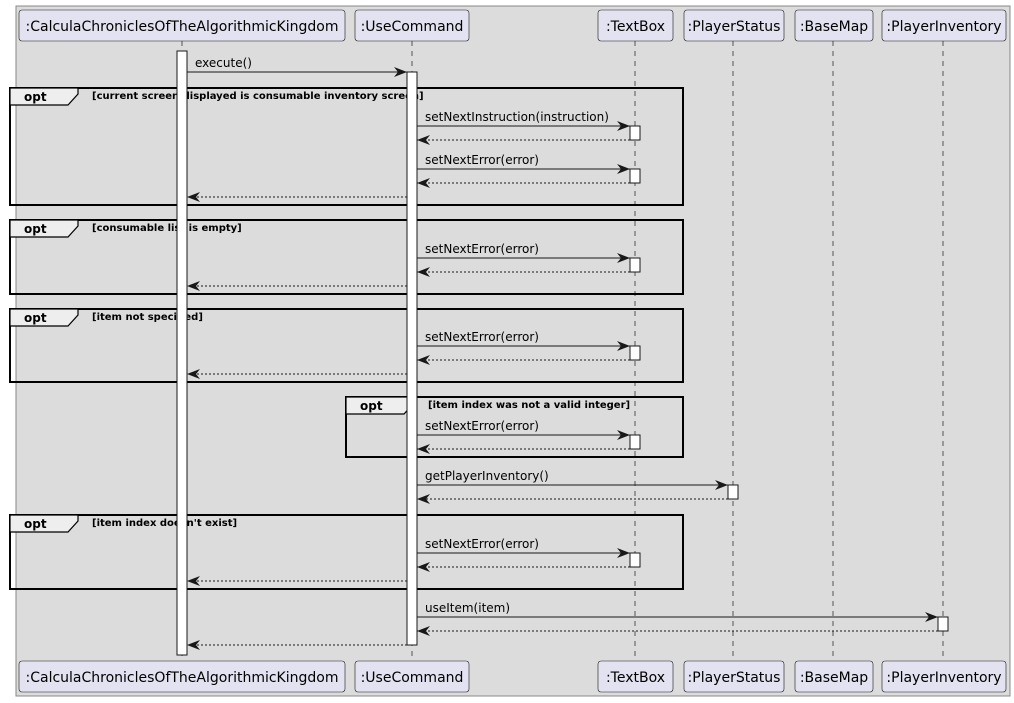 Image resolution: width=1014 pixels, height=703 pixels. What do you see at coordinates (35, 318) in the screenshot?
I see `fragment-keyword-2: opt` at bounding box center [35, 318].